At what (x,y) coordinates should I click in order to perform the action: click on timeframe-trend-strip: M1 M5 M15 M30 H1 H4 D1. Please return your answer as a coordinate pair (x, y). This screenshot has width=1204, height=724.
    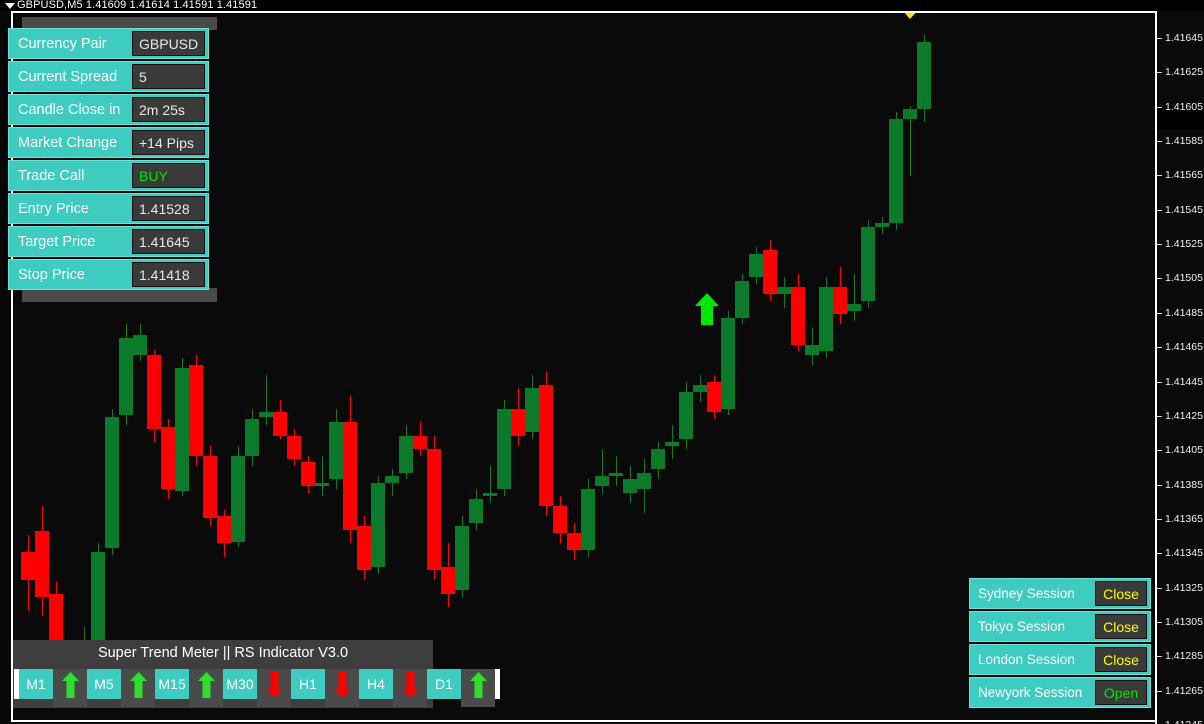
    Looking at the image, I should click on (257, 688).